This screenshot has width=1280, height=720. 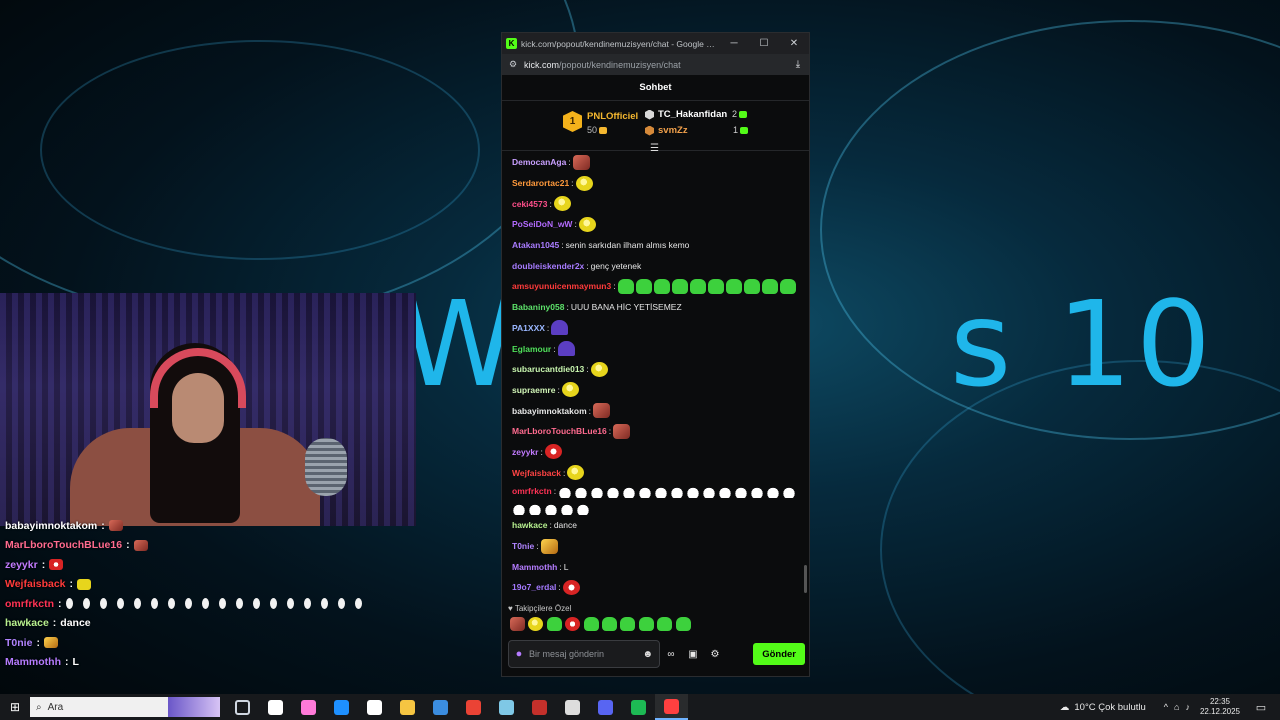 What do you see at coordinates (538, 307) in the screenshot?
I see `chat-username: Babaniny058` at bounding box center [538, 307].